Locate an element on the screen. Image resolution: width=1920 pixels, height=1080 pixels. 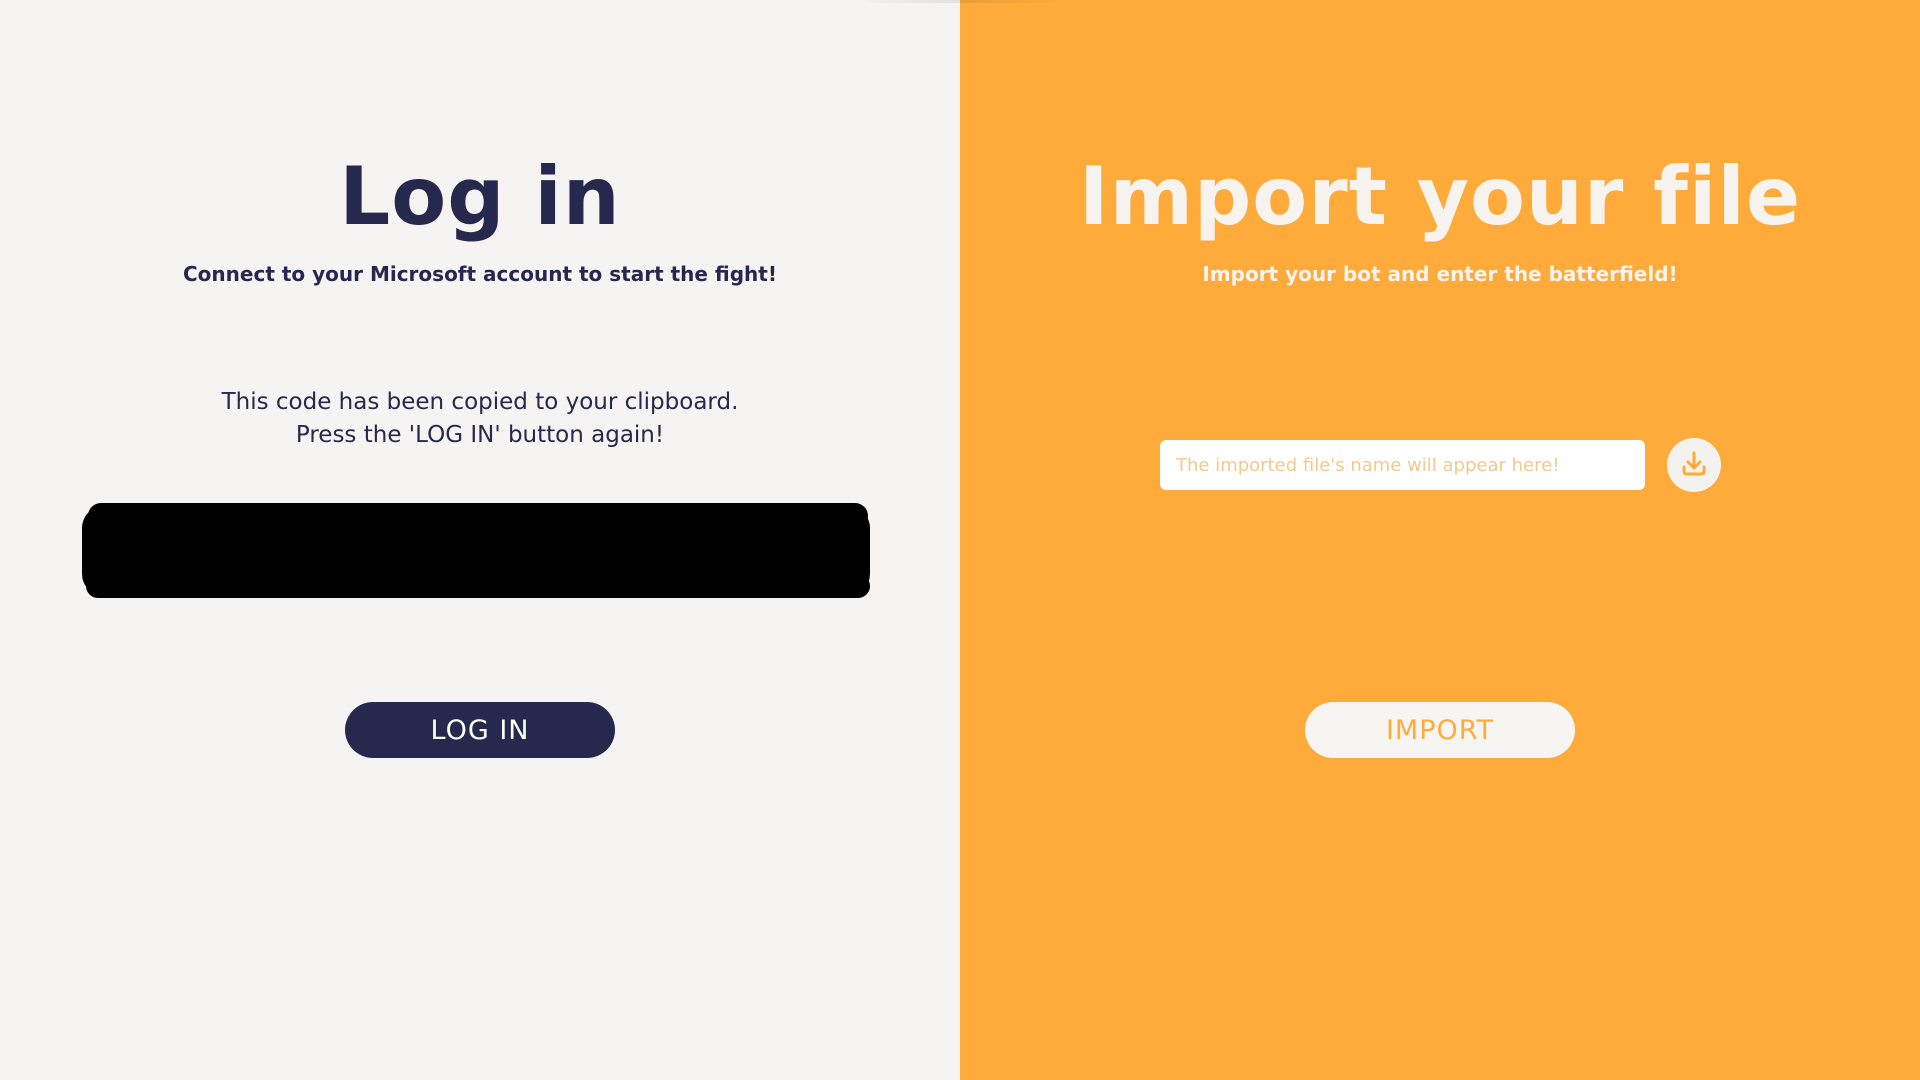
top-edge-shadow is located at coordinates (960, 1).